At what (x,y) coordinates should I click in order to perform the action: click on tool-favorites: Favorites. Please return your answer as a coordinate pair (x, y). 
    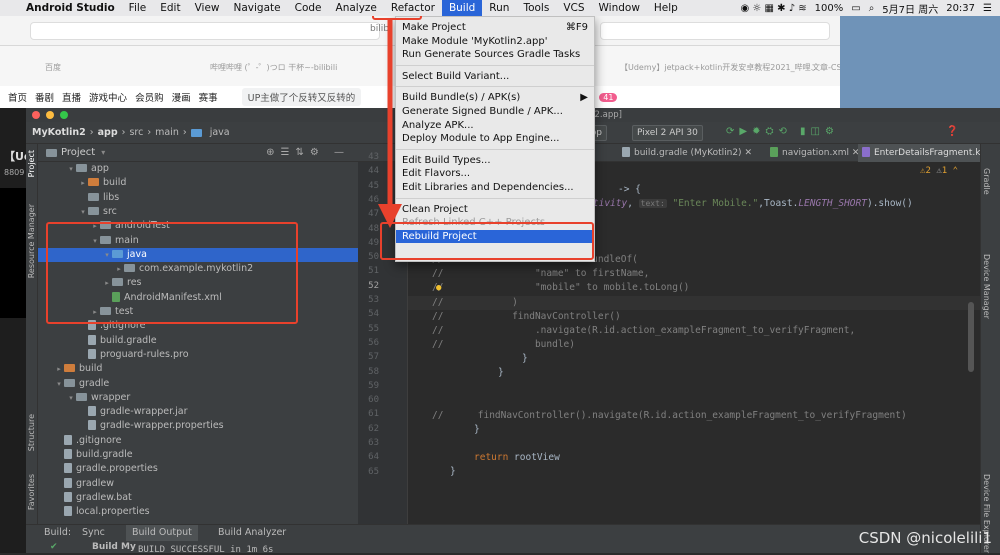
    Looking at the image, I should click on (31, 492).